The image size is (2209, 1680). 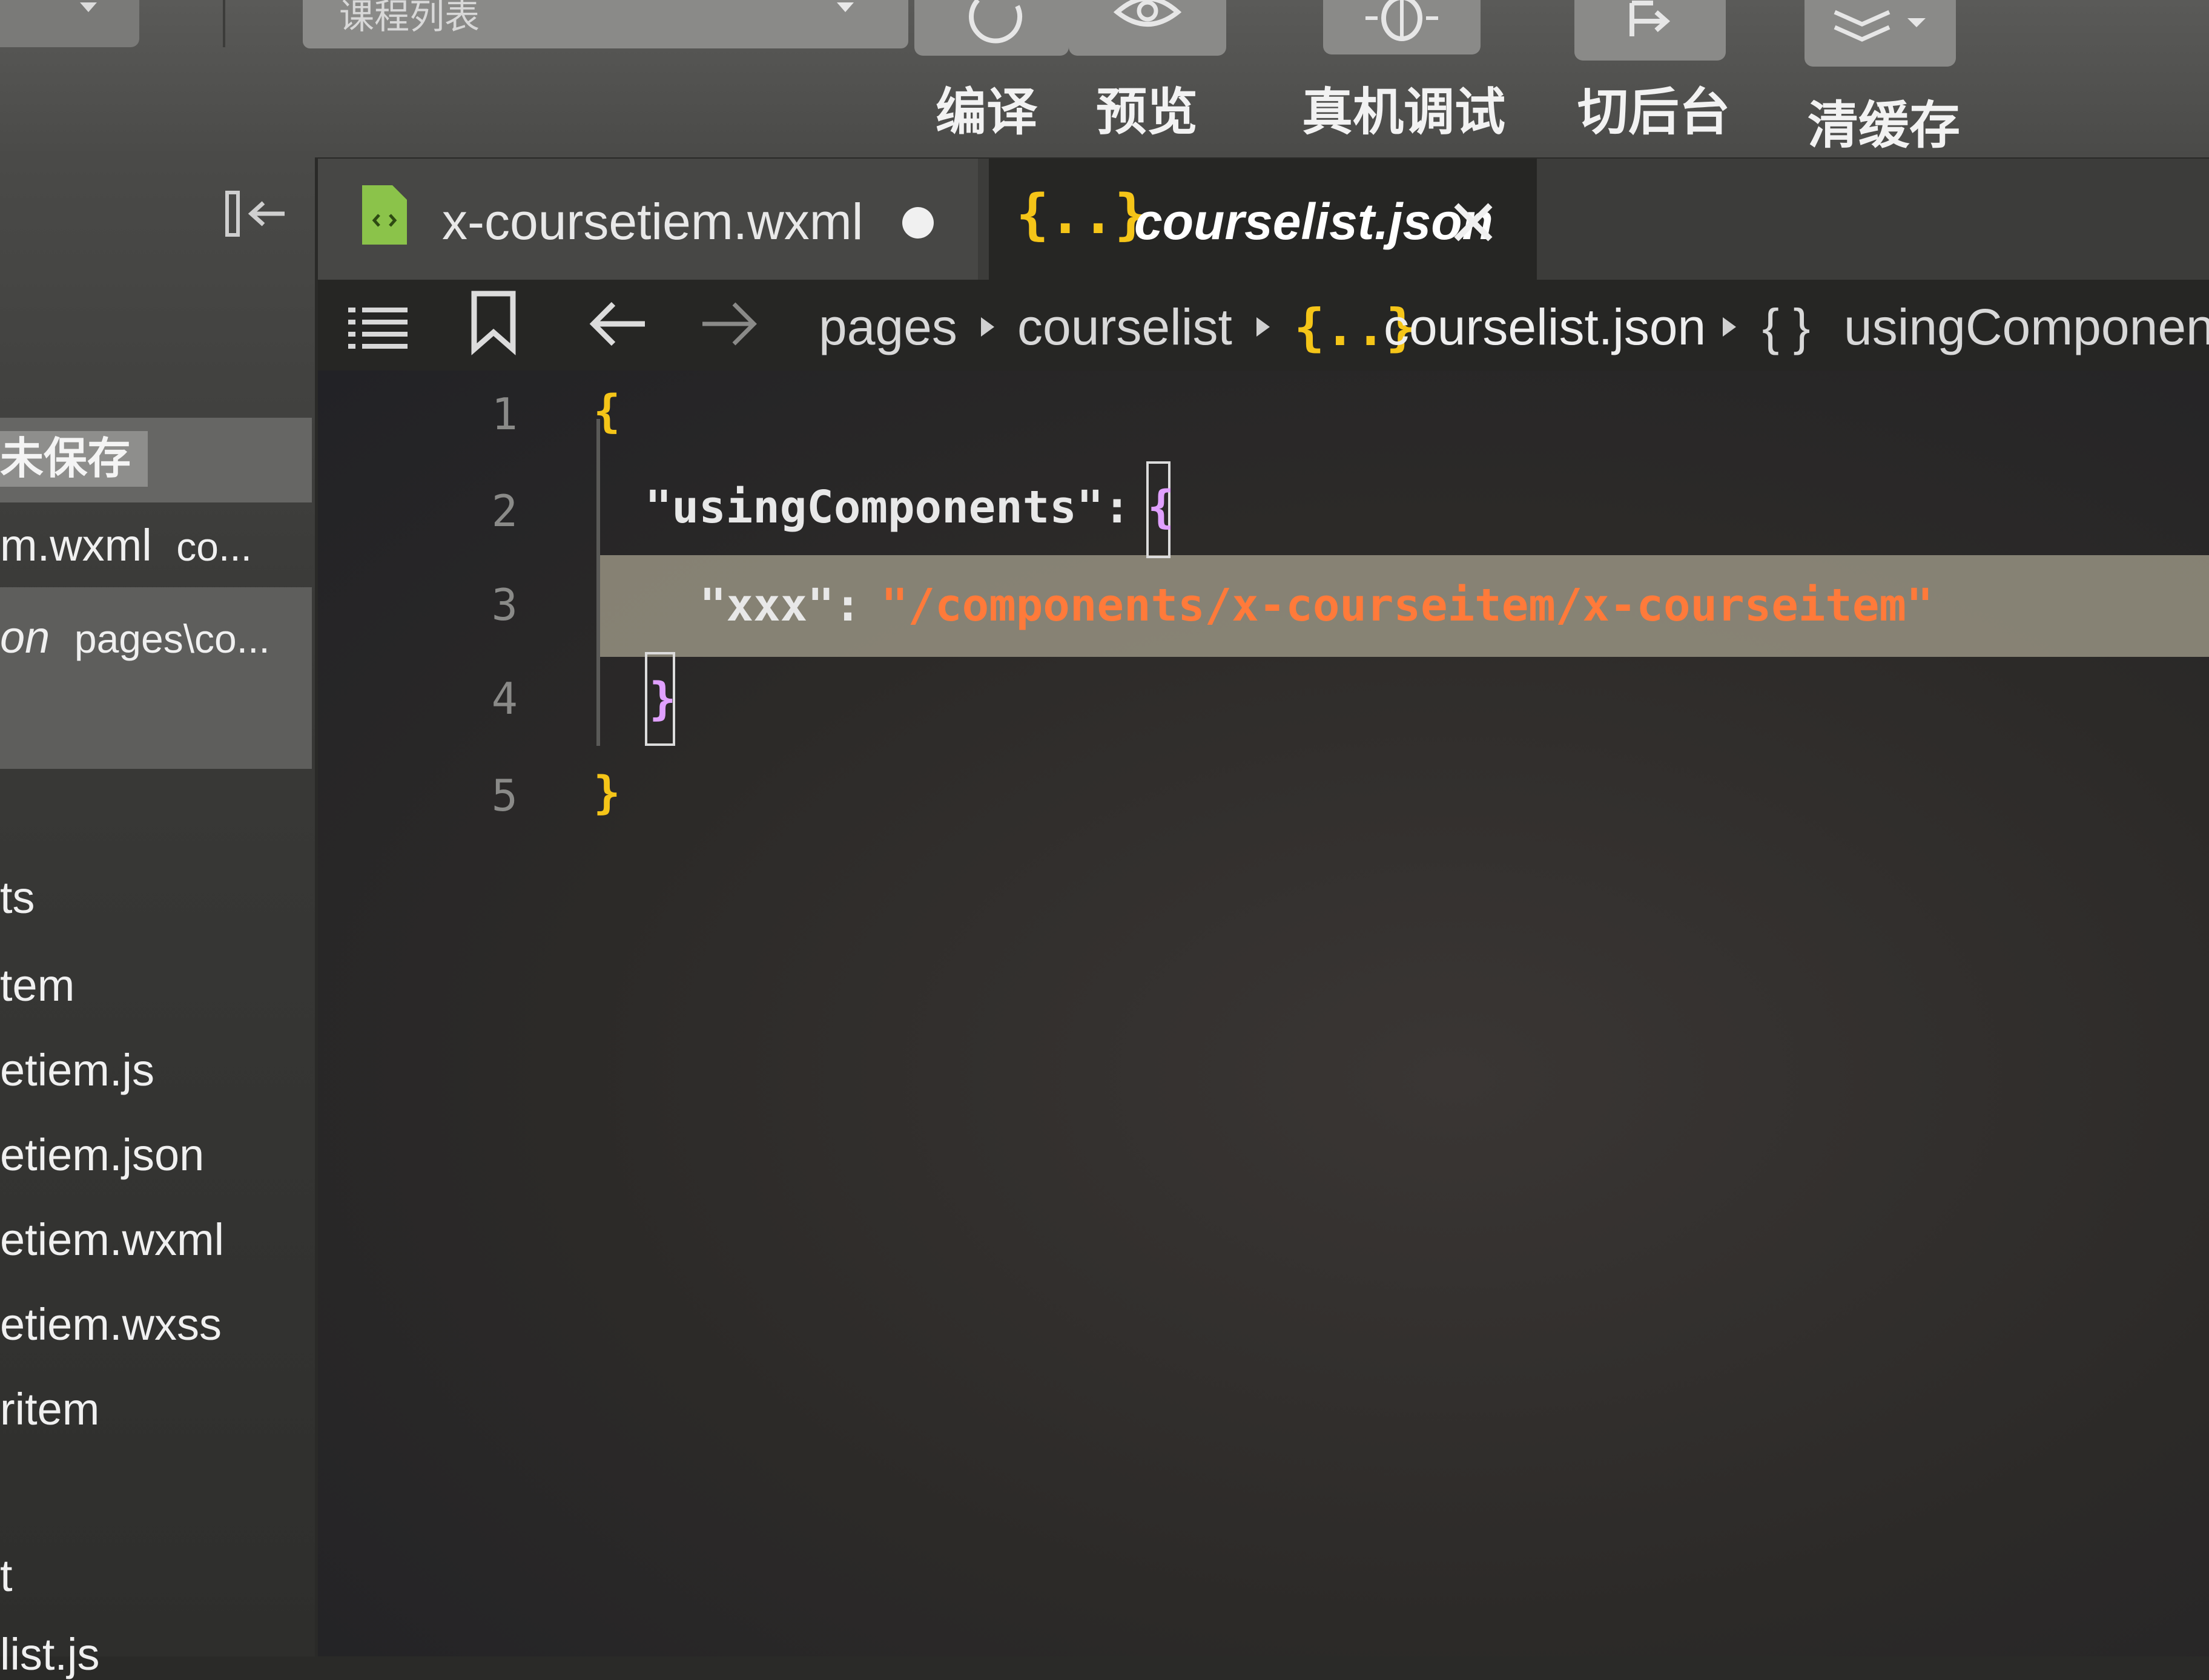 What do you see at coordinates (729, 324) in the screenshot?
I see `forward-arrow-icon` at bounding box center [729, 324].